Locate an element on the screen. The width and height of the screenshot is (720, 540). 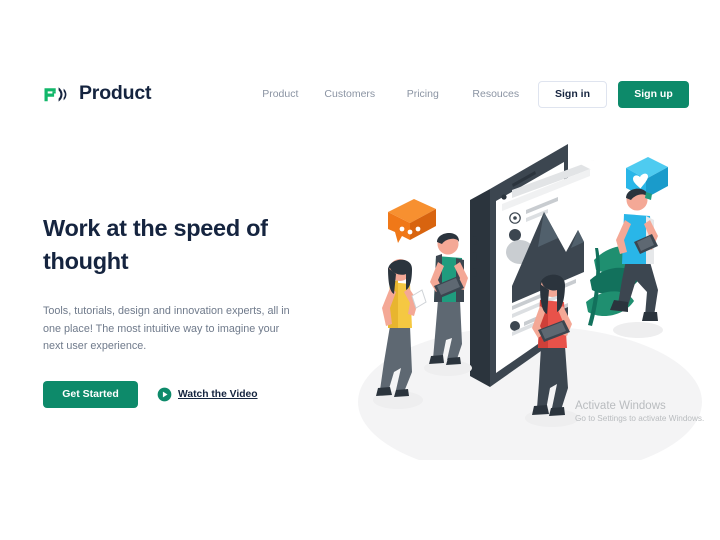
brand-logo: Product is located at coordinates (97, 94).